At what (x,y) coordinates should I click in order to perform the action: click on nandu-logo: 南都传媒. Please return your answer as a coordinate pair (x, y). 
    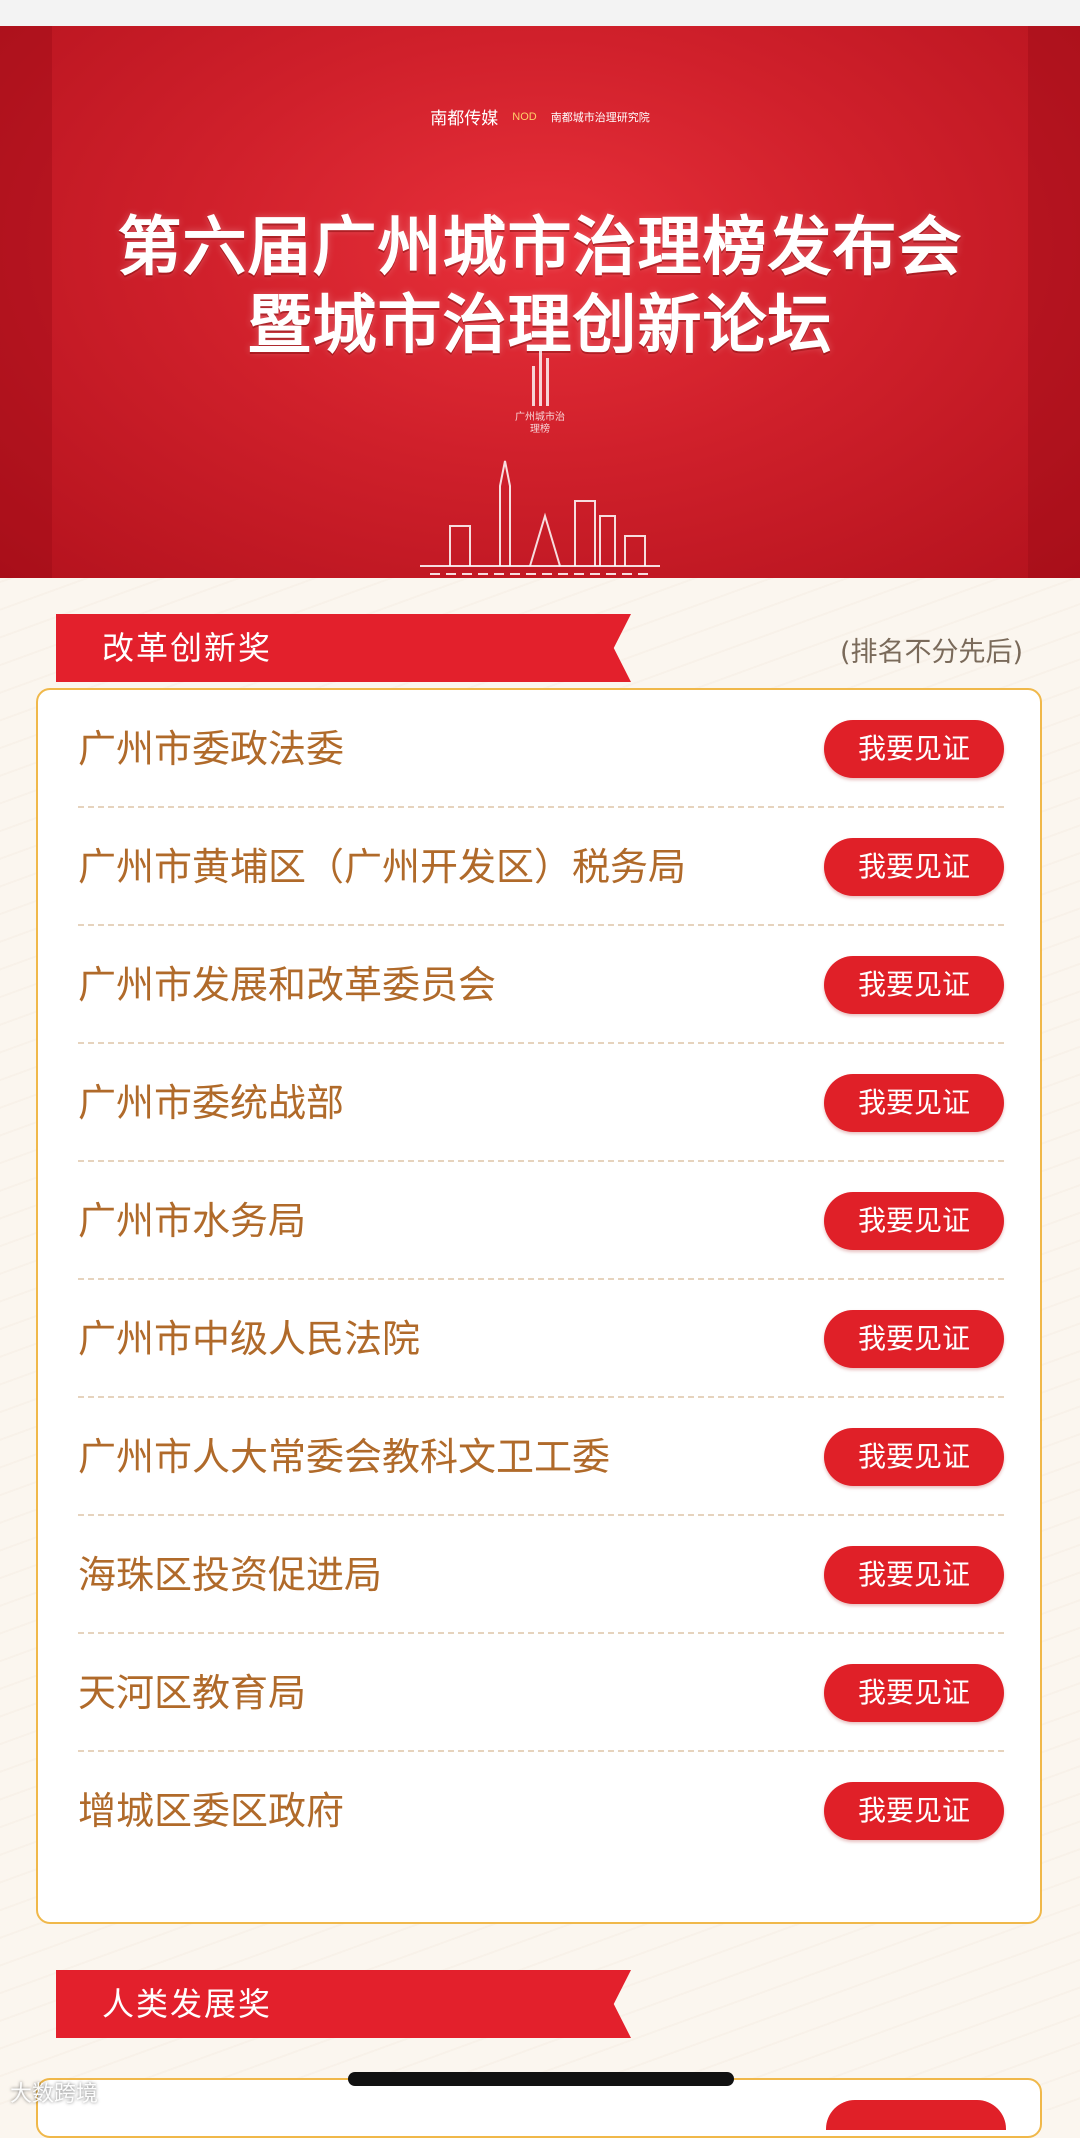
    Looking at the image, I should click on (464, 118).